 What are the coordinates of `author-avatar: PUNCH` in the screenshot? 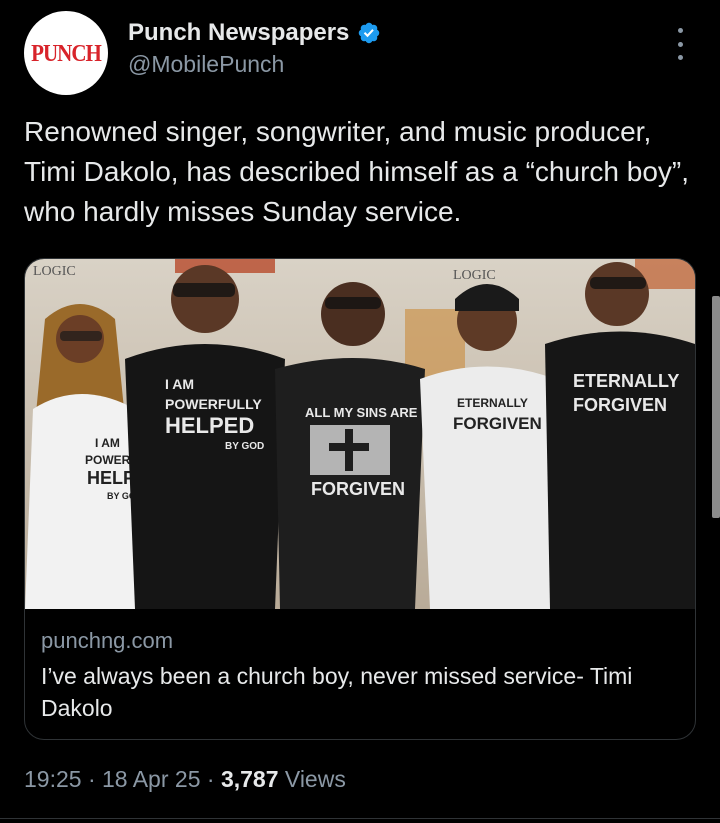 It's located at (66, 53).